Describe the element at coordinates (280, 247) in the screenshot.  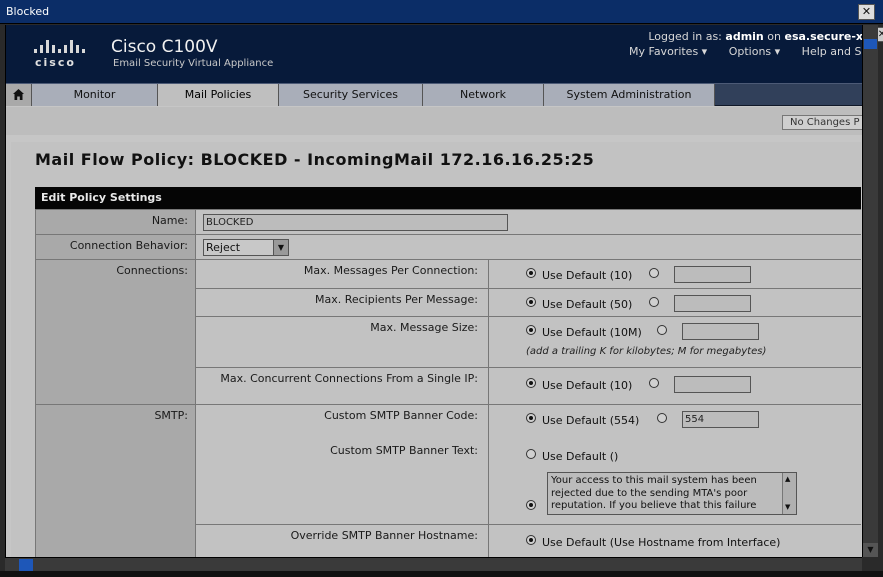
I see `chevron-down-icon: ▼` at that location.